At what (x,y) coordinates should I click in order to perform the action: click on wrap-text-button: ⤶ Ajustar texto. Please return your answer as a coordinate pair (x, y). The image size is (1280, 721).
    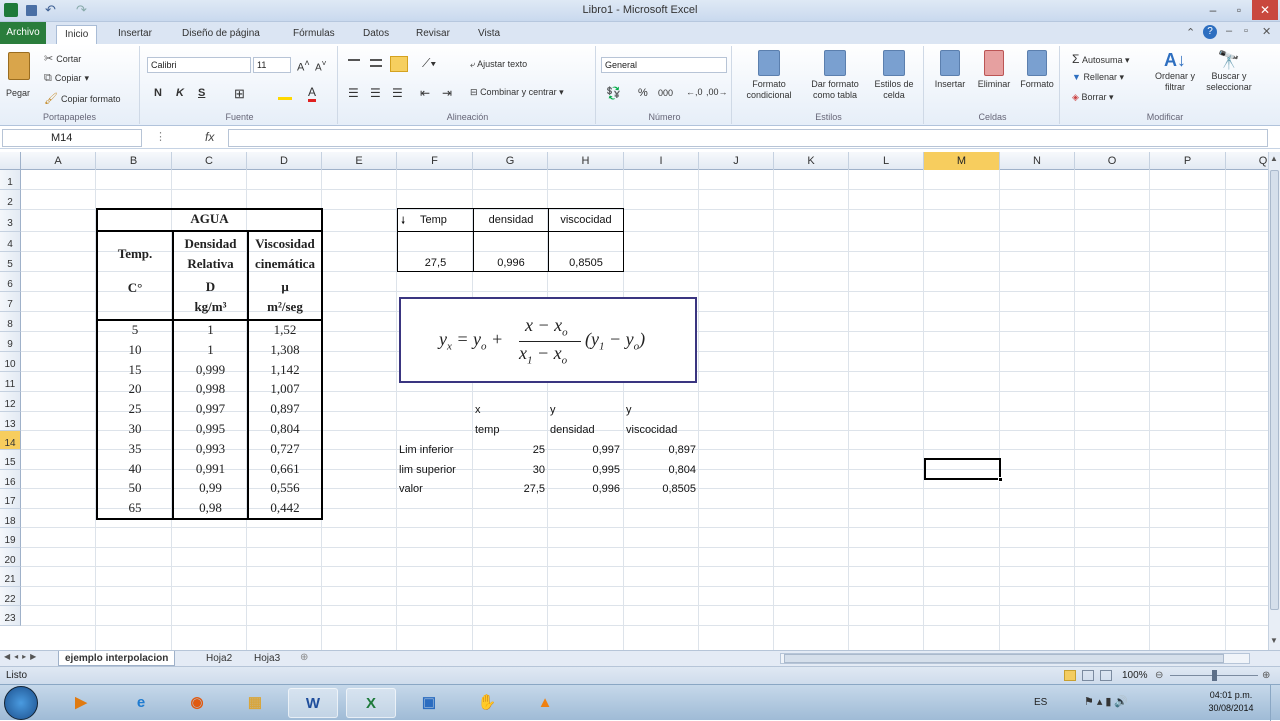
    Looking at the image, I should click on (498, 64).